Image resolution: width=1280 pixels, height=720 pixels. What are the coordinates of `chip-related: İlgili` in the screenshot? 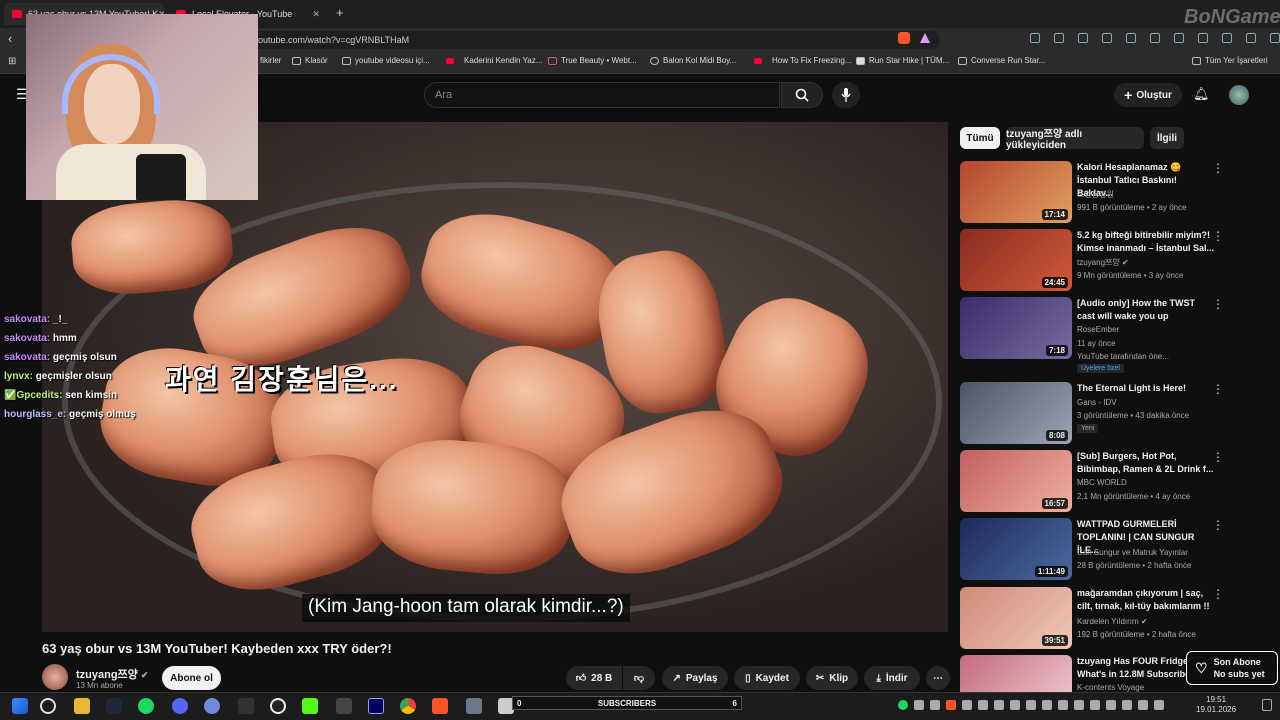 It's located at (1167, 138).